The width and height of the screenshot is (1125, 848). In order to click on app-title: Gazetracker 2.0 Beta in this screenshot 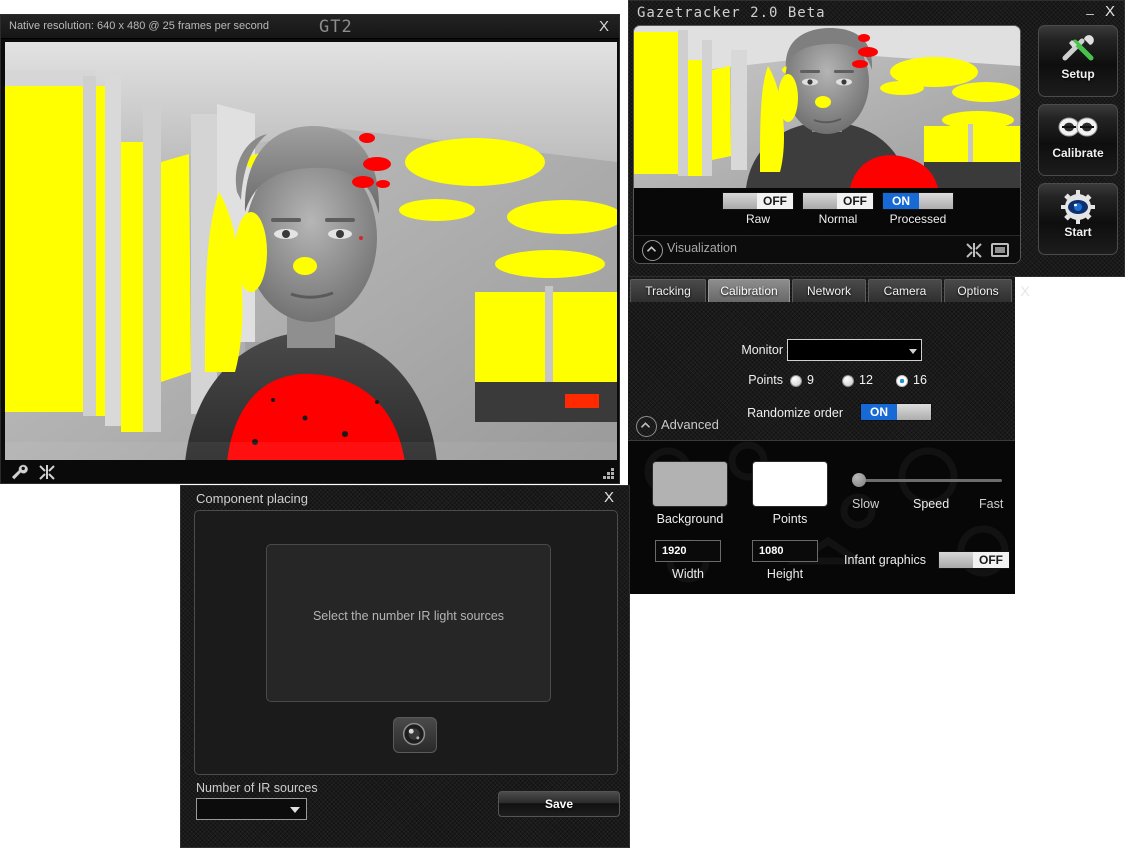, I will do `click(731, 13)`.